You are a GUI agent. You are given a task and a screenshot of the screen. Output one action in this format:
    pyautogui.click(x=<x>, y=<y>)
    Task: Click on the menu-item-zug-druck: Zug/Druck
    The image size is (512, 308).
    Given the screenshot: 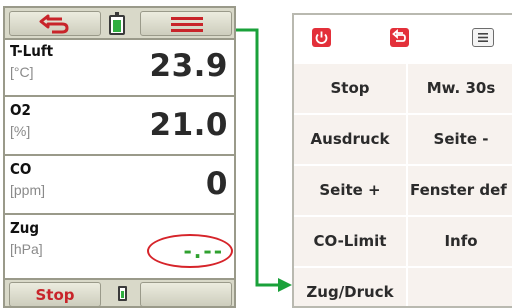 What is the action you would take?
    pyautogui.click(x=350, y=287)
    